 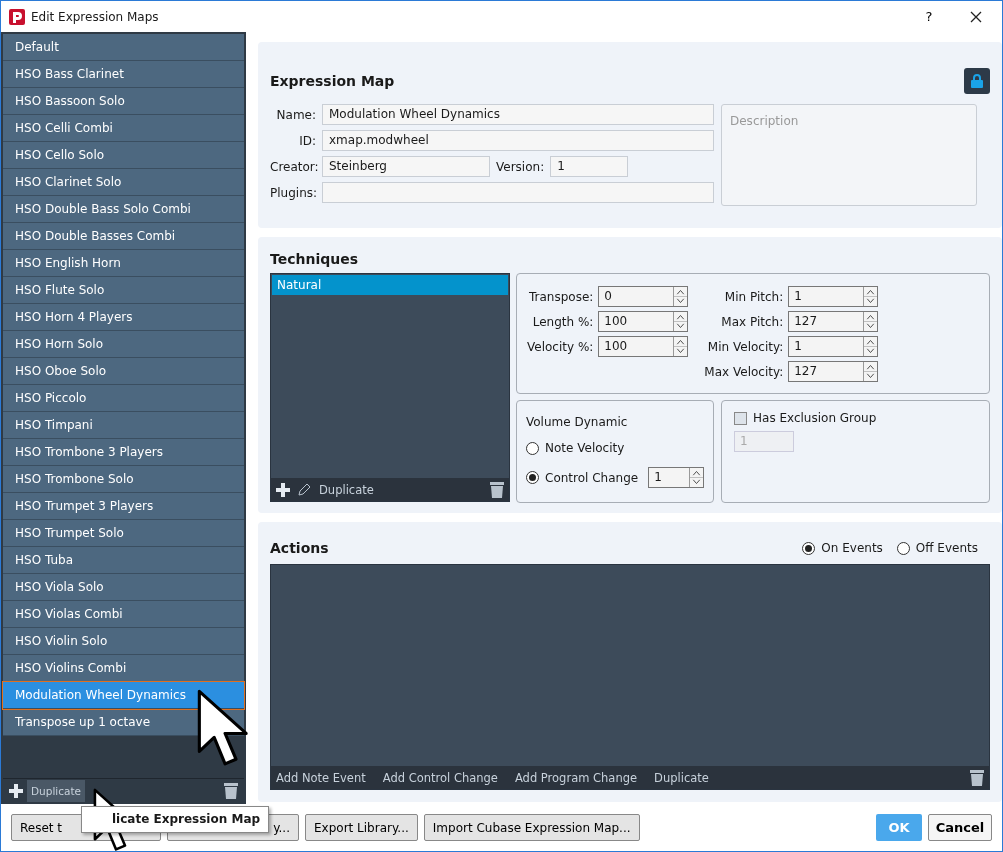 What do you see at coordinates (752, 321) in the screenshot?
I see `parameter-label: Max Pitch:` at bounding box center [752, 321].